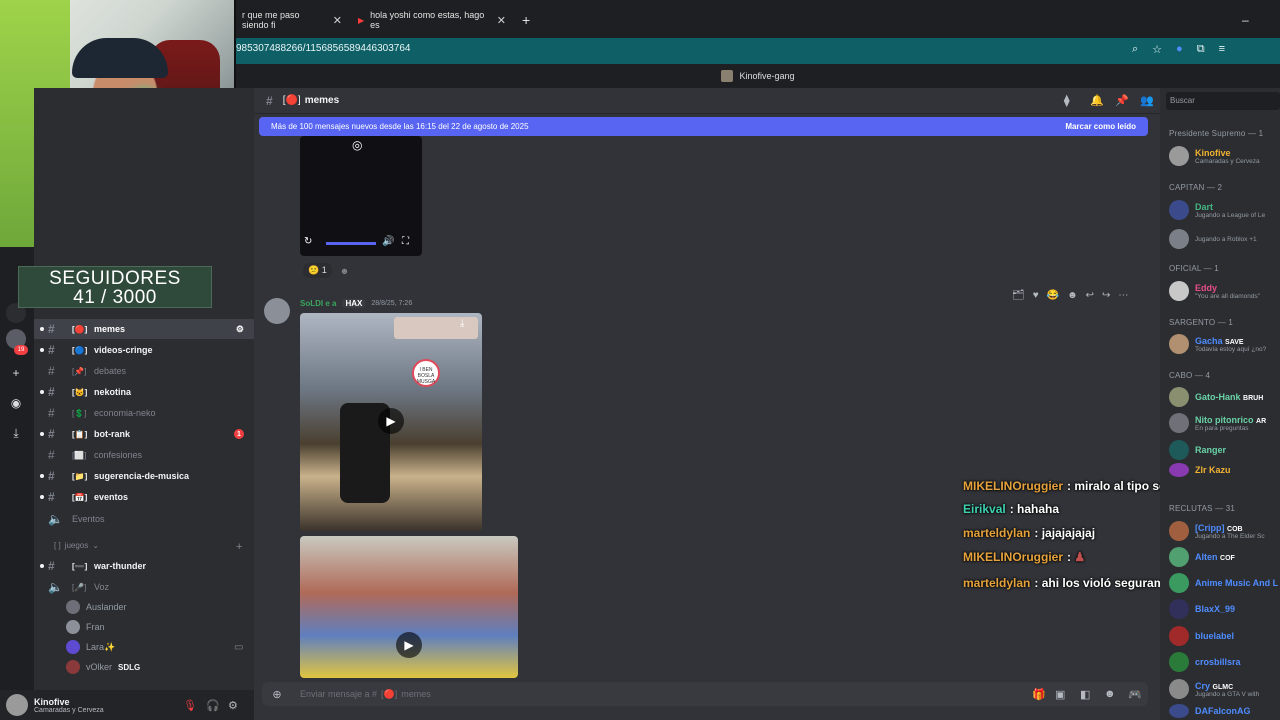 This screenshot has height=720, width=1280. What do you see at coordinates (1053, 295) in the screenshot?
I see `laugh-emoji-icon: 😂` at bounding box center [1053, 295].